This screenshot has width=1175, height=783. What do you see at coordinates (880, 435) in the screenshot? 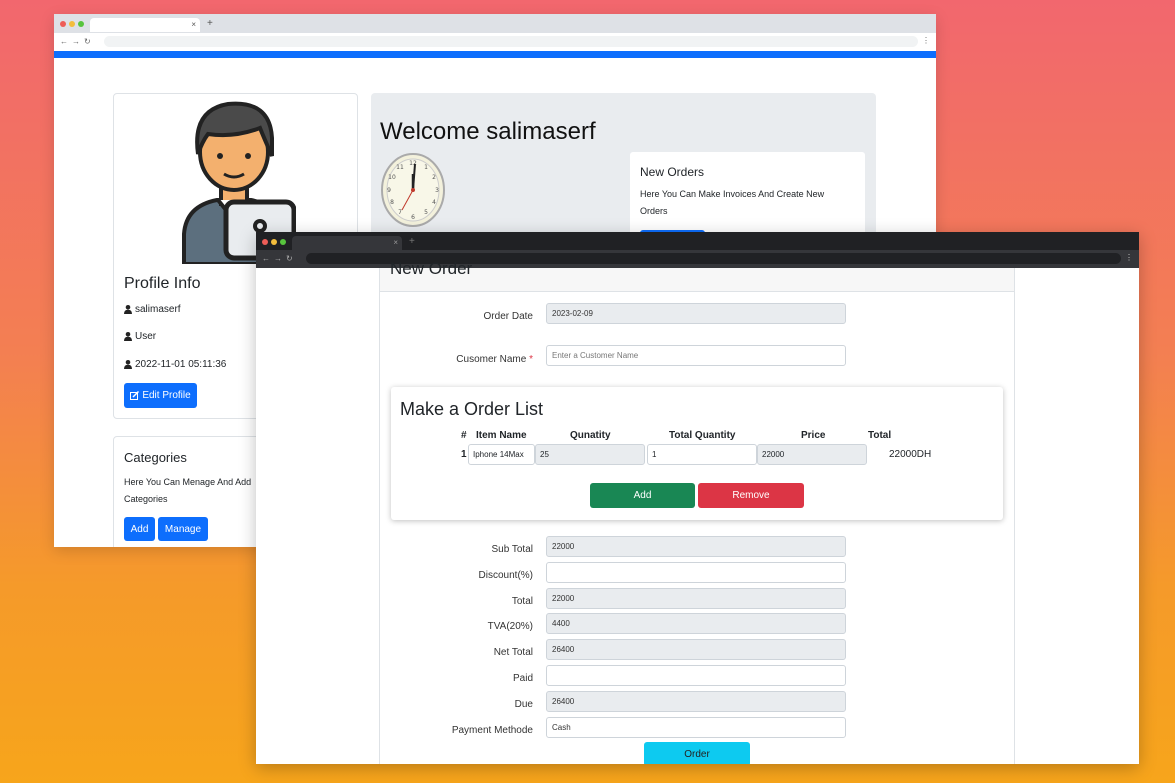
I see `col-header-total: Total` at bounding box center [880, 435].